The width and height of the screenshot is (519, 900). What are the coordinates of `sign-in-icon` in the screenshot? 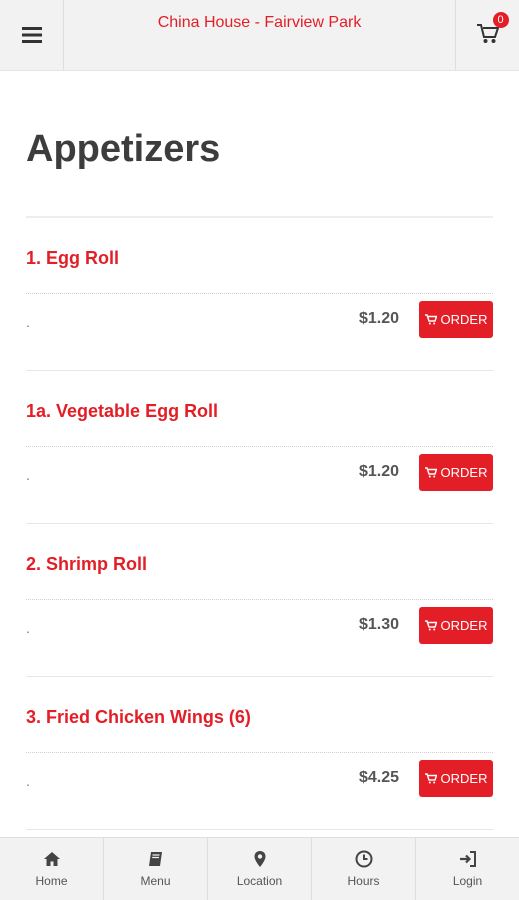 It's located at (467, 859).